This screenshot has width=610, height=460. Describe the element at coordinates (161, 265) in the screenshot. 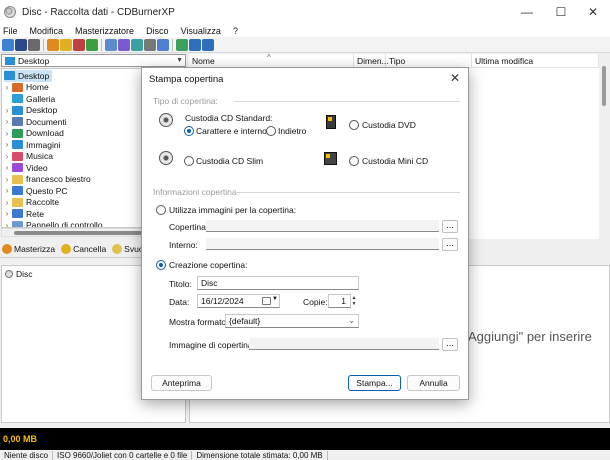

I see `radio-create-cover` at that location.